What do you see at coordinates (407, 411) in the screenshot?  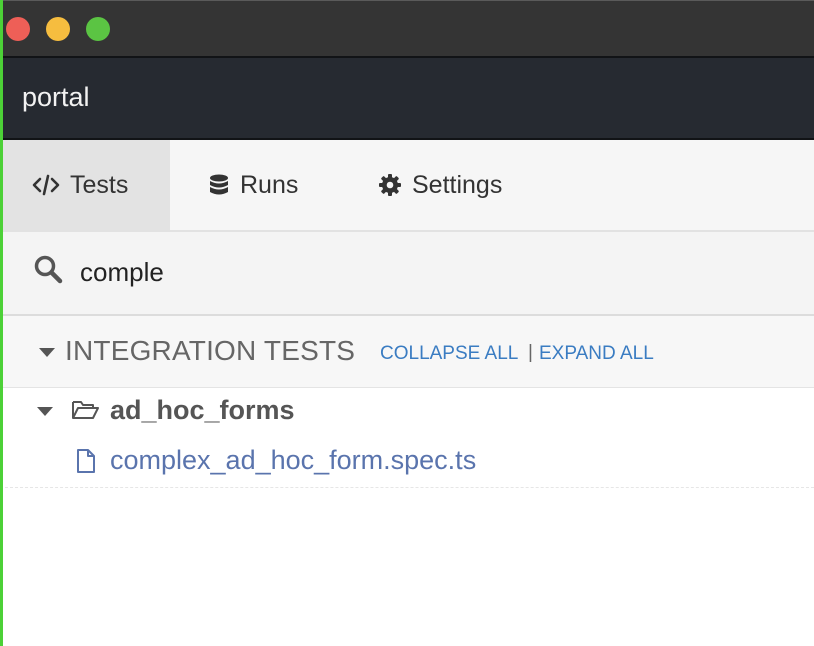 I see `folder-row: ad_hoc_forms` at bounding box center [407, 411].